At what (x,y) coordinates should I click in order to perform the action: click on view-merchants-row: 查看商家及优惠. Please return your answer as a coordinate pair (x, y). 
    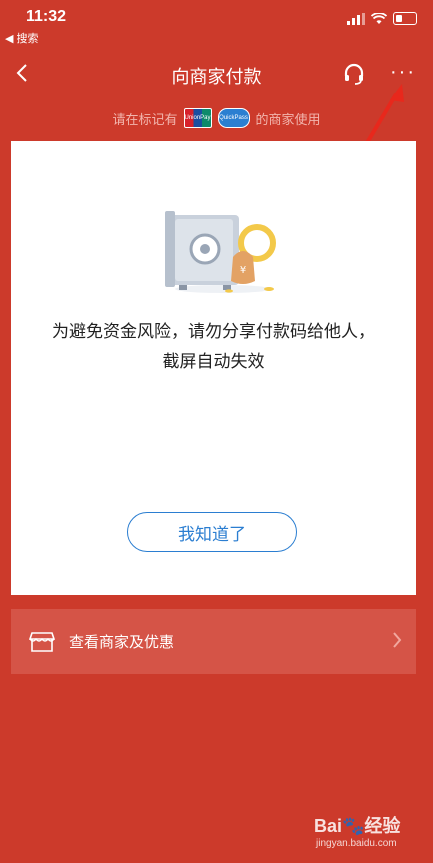
    Looking at the image, I should click on (213, 641).